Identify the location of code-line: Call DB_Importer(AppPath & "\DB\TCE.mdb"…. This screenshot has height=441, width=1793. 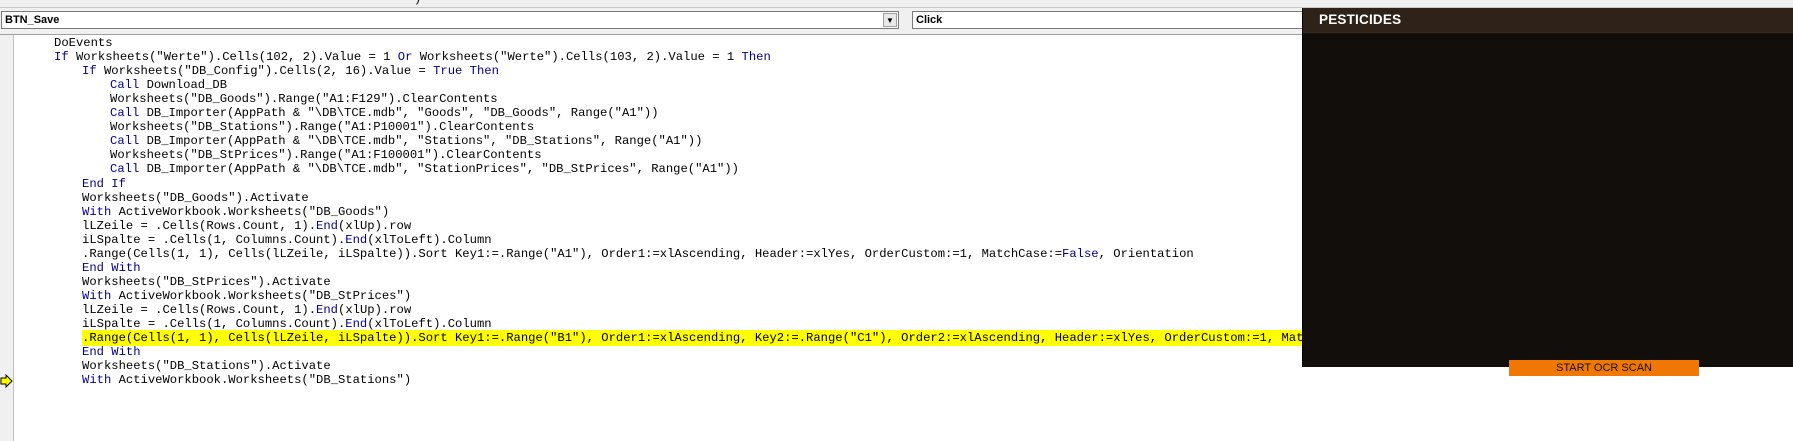
(424, 169).